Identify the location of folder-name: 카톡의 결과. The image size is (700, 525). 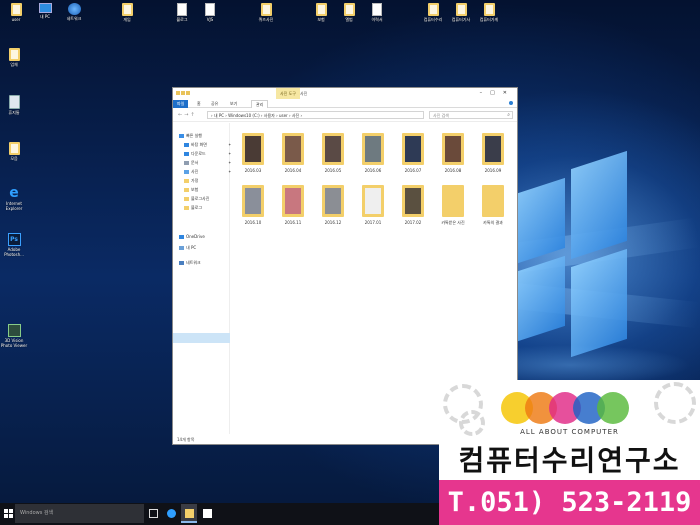
(493, 222).